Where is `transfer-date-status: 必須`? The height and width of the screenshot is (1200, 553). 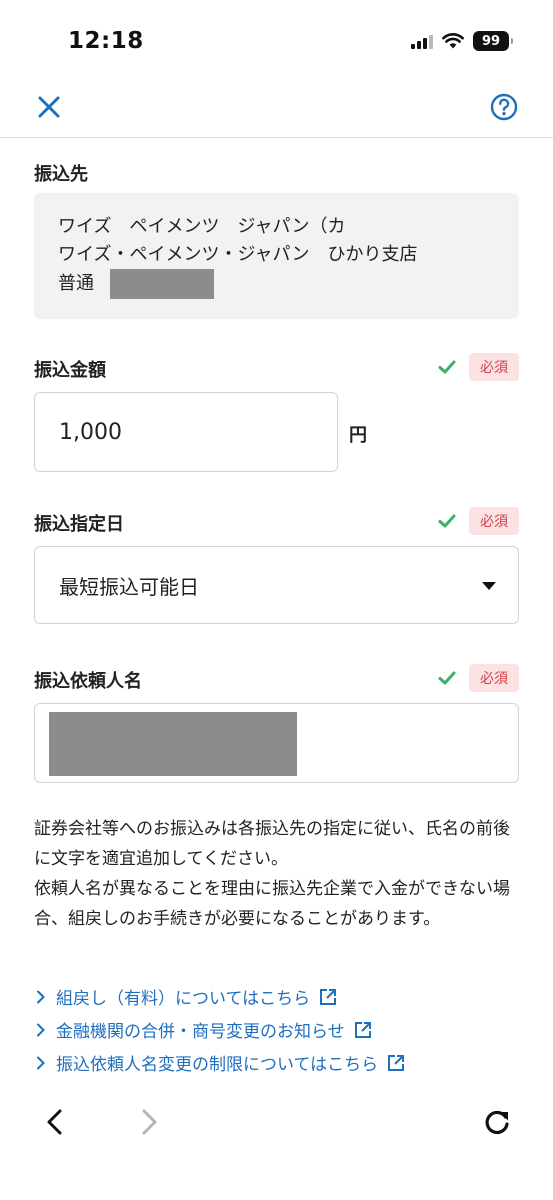
transfer-date-status: 必須 is located at coordinates (478, 521).